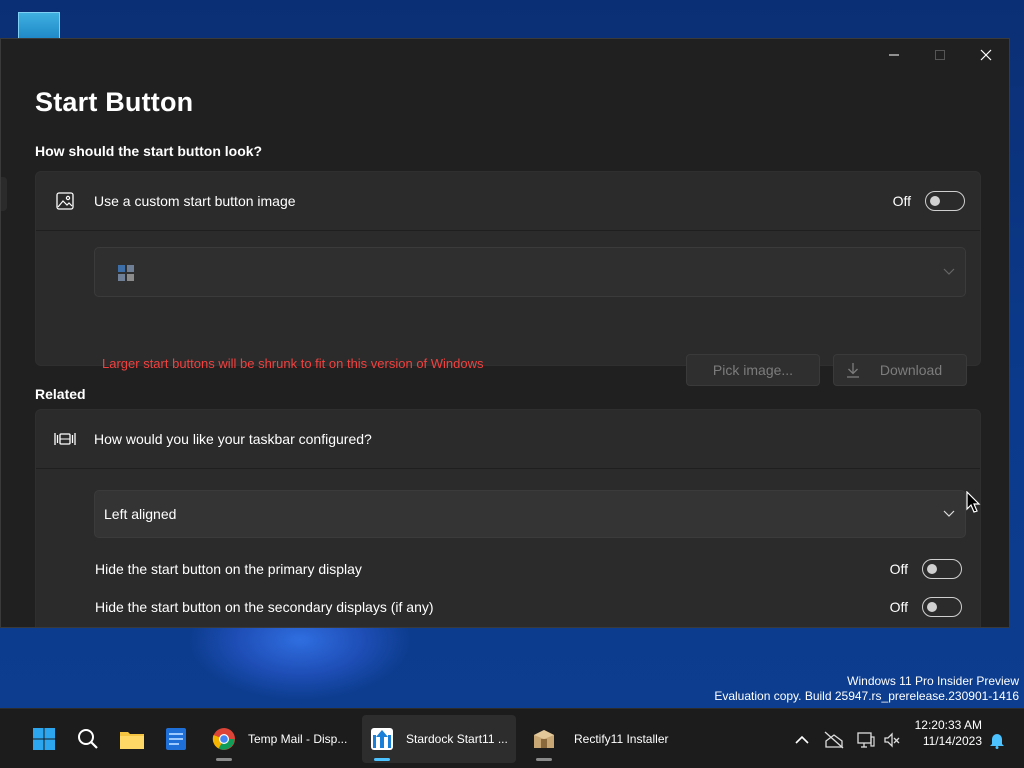 Image resolution: width=1024 pixels, height=768 pixels. I want to click on caption-buttons, so click(940, 55).